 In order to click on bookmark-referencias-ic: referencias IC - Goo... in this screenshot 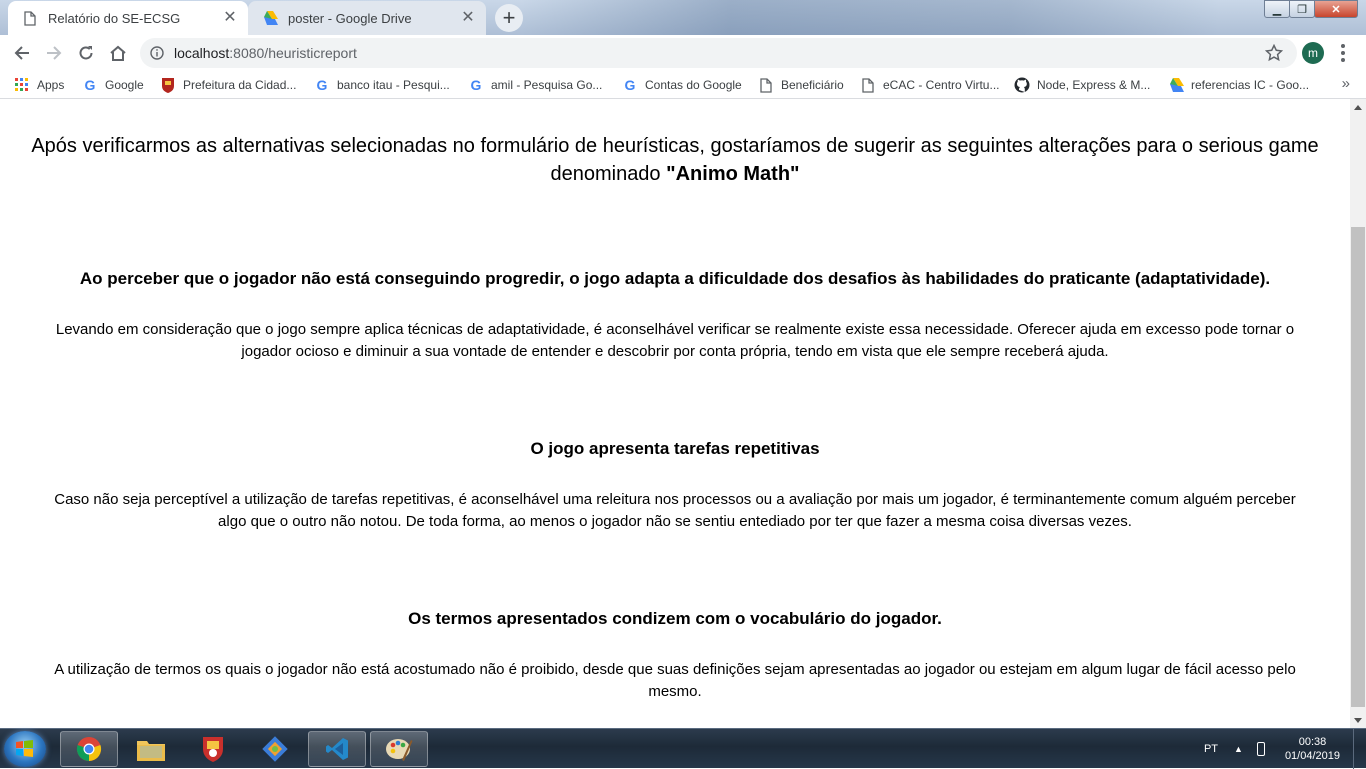, I will do `click(1238, 85)`.